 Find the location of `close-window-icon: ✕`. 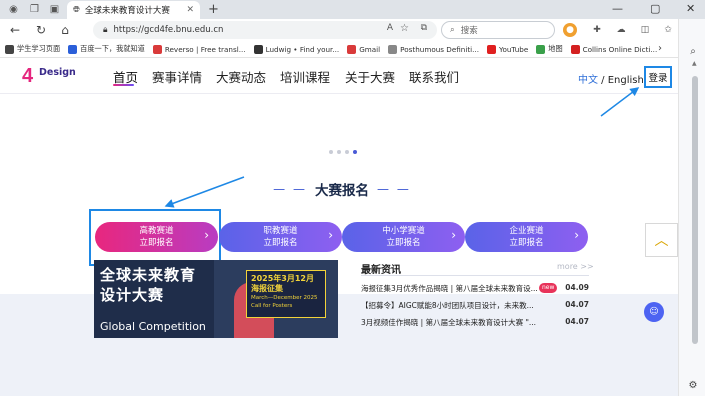

close-window-icon: ✕ is located at coordinates (690, 8).